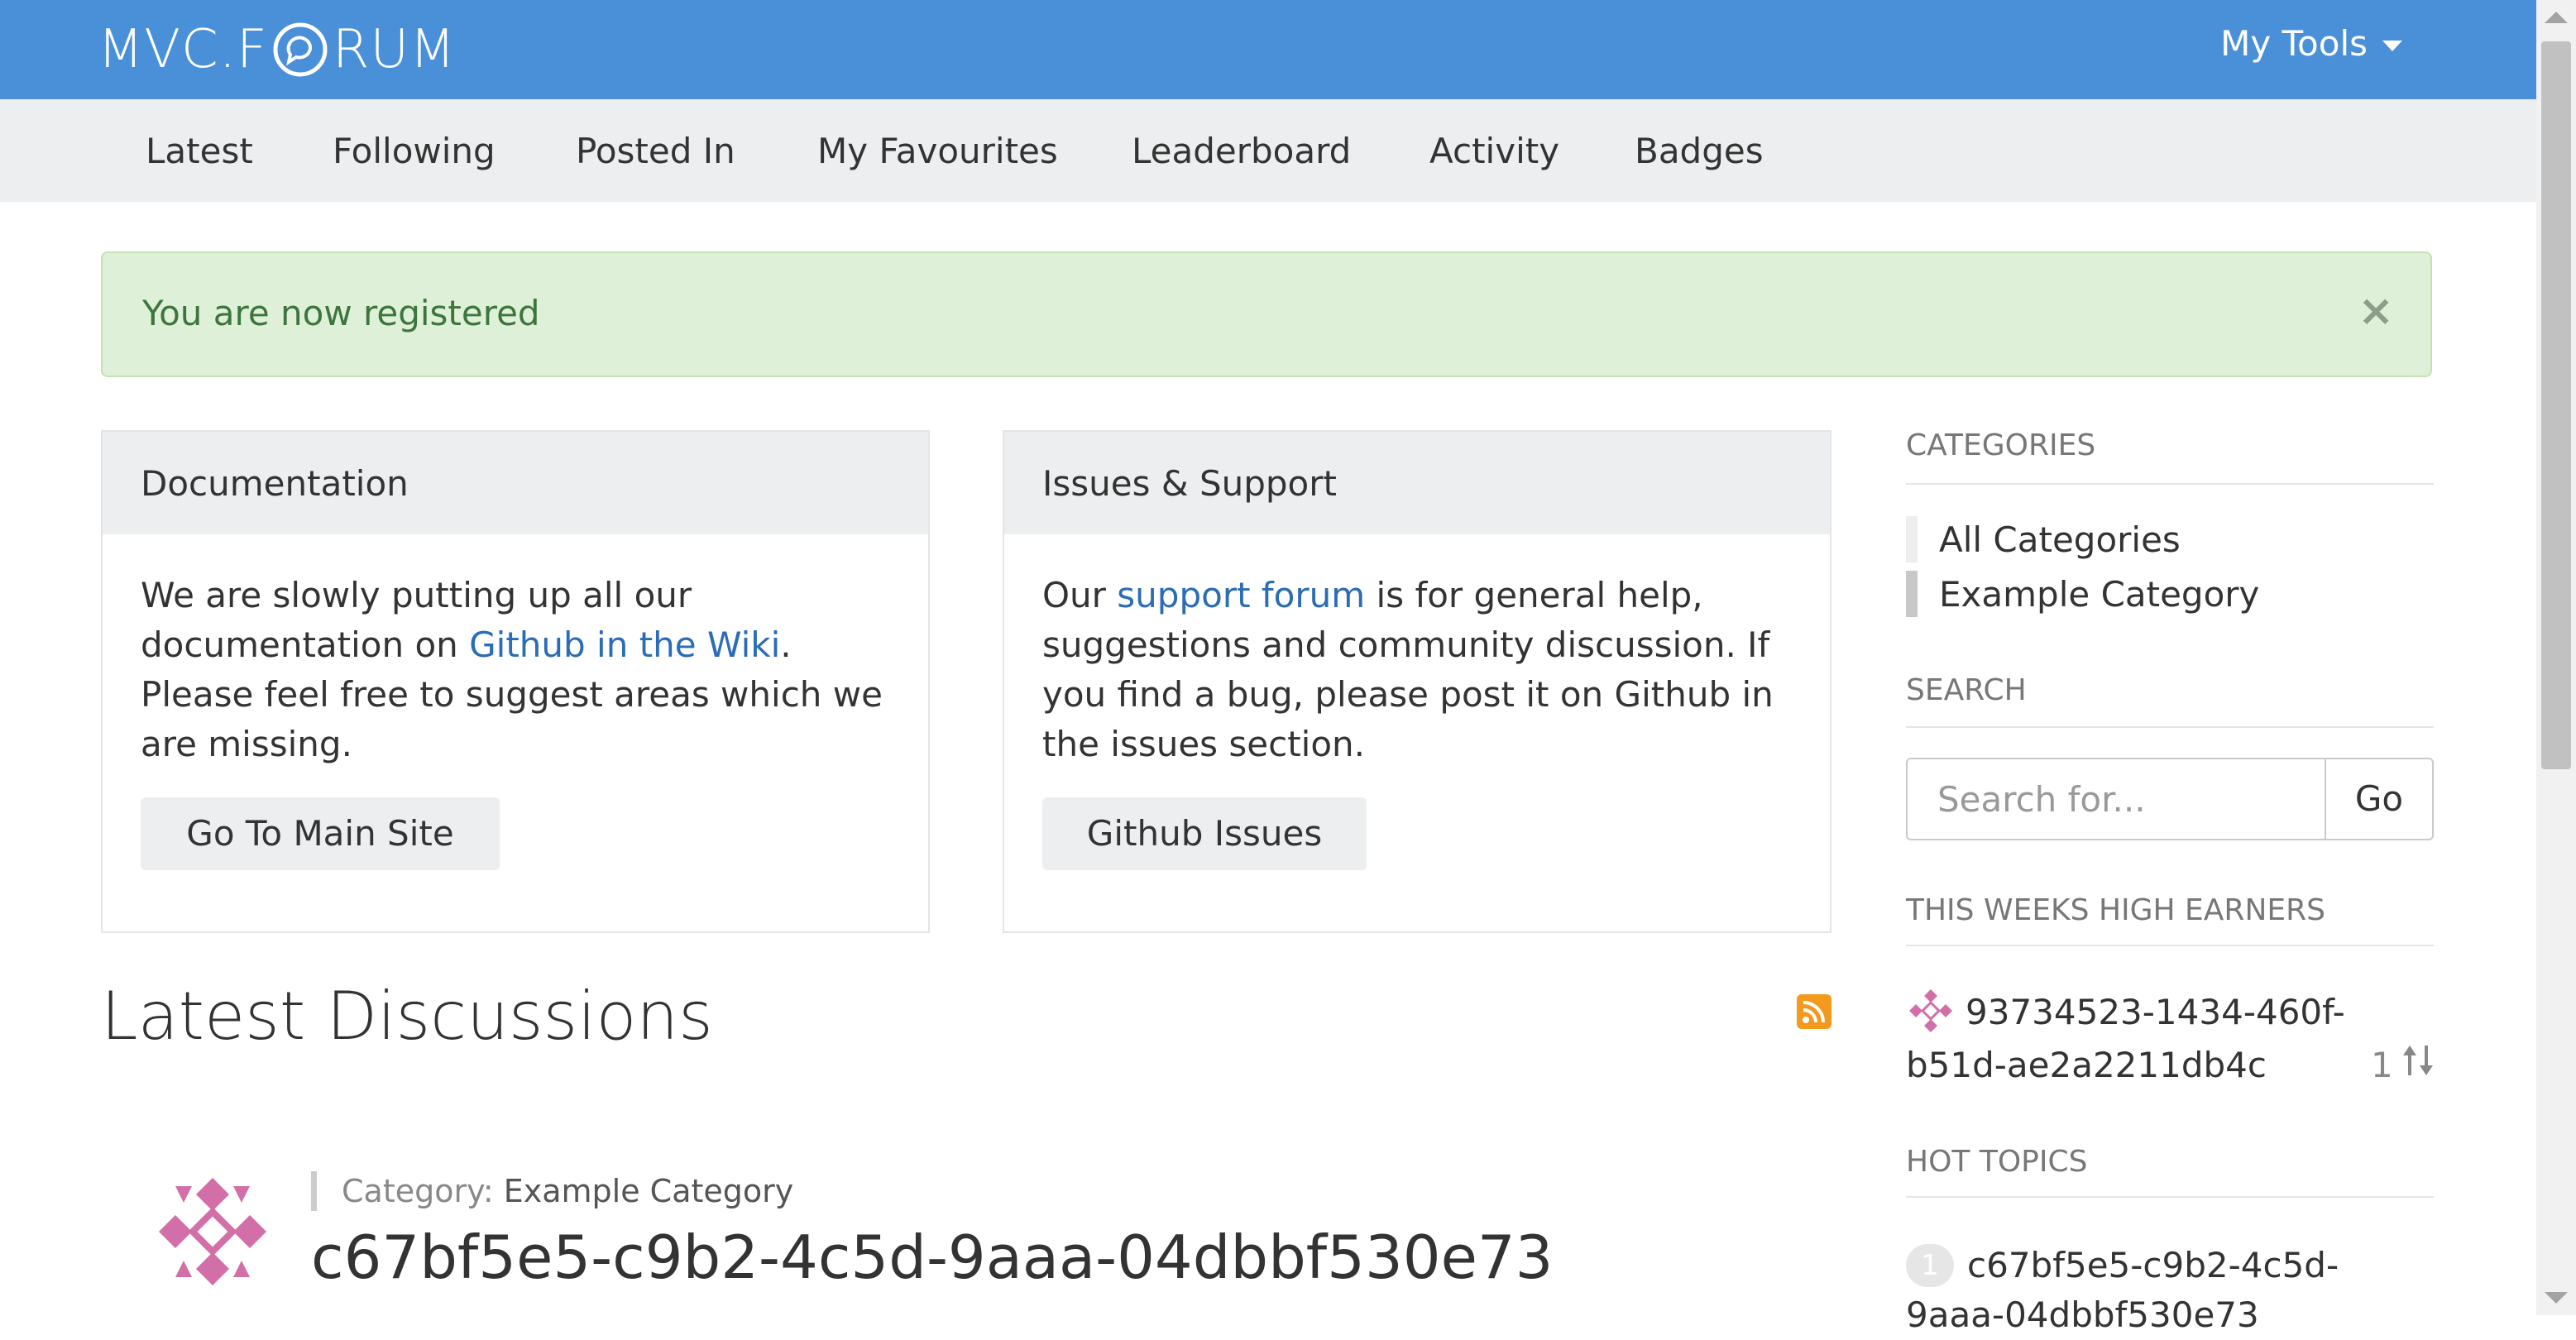  What do you see at coordinates (2115, 910) in the screenshot?
I see `high-earners-heading: THIS WEEKS HIGH EARNERS` at bounding box center [2115, 910].